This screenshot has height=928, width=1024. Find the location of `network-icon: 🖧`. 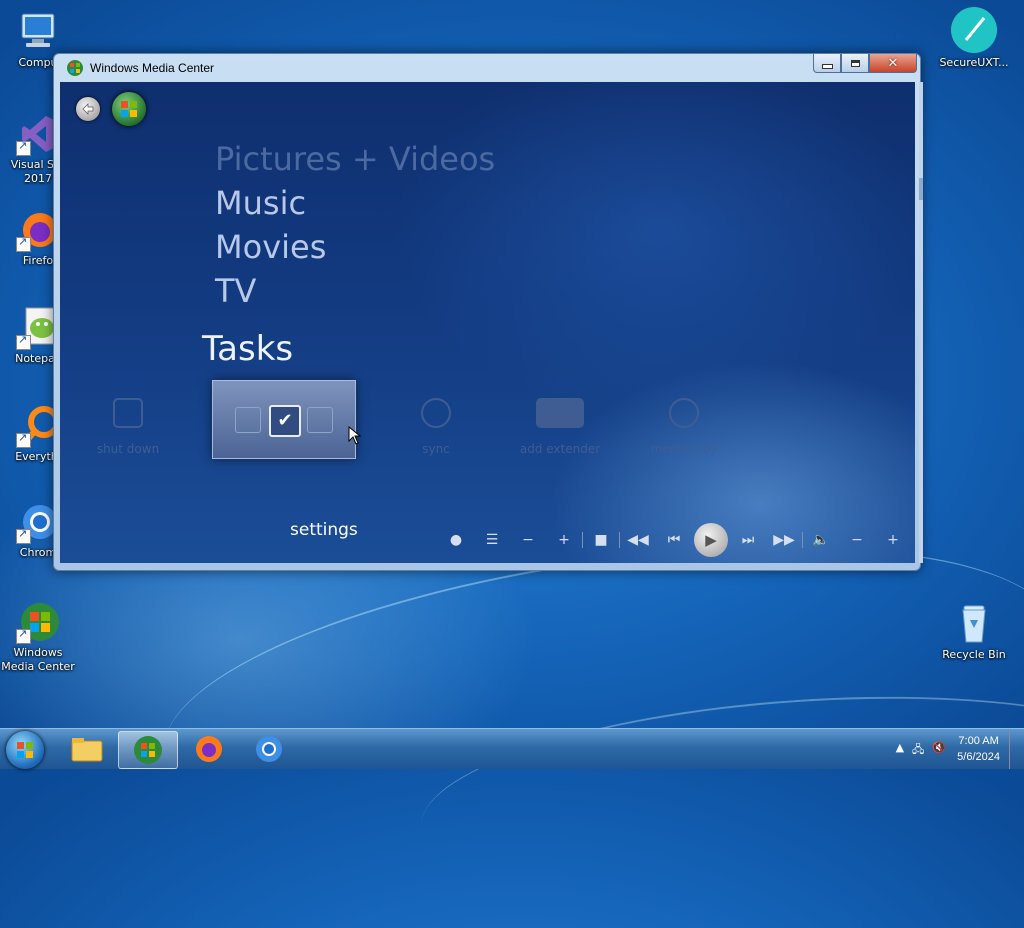

network-icon: 🖧 is located at coordinates (918, 750).